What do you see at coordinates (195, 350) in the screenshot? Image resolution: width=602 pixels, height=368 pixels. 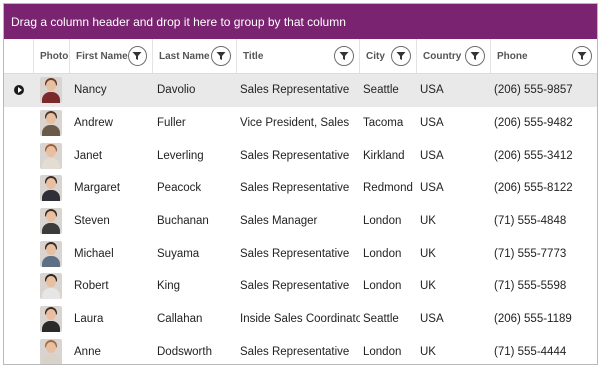 I see `last-name-cell: Dodsworth` at bounding box center [195, 350].